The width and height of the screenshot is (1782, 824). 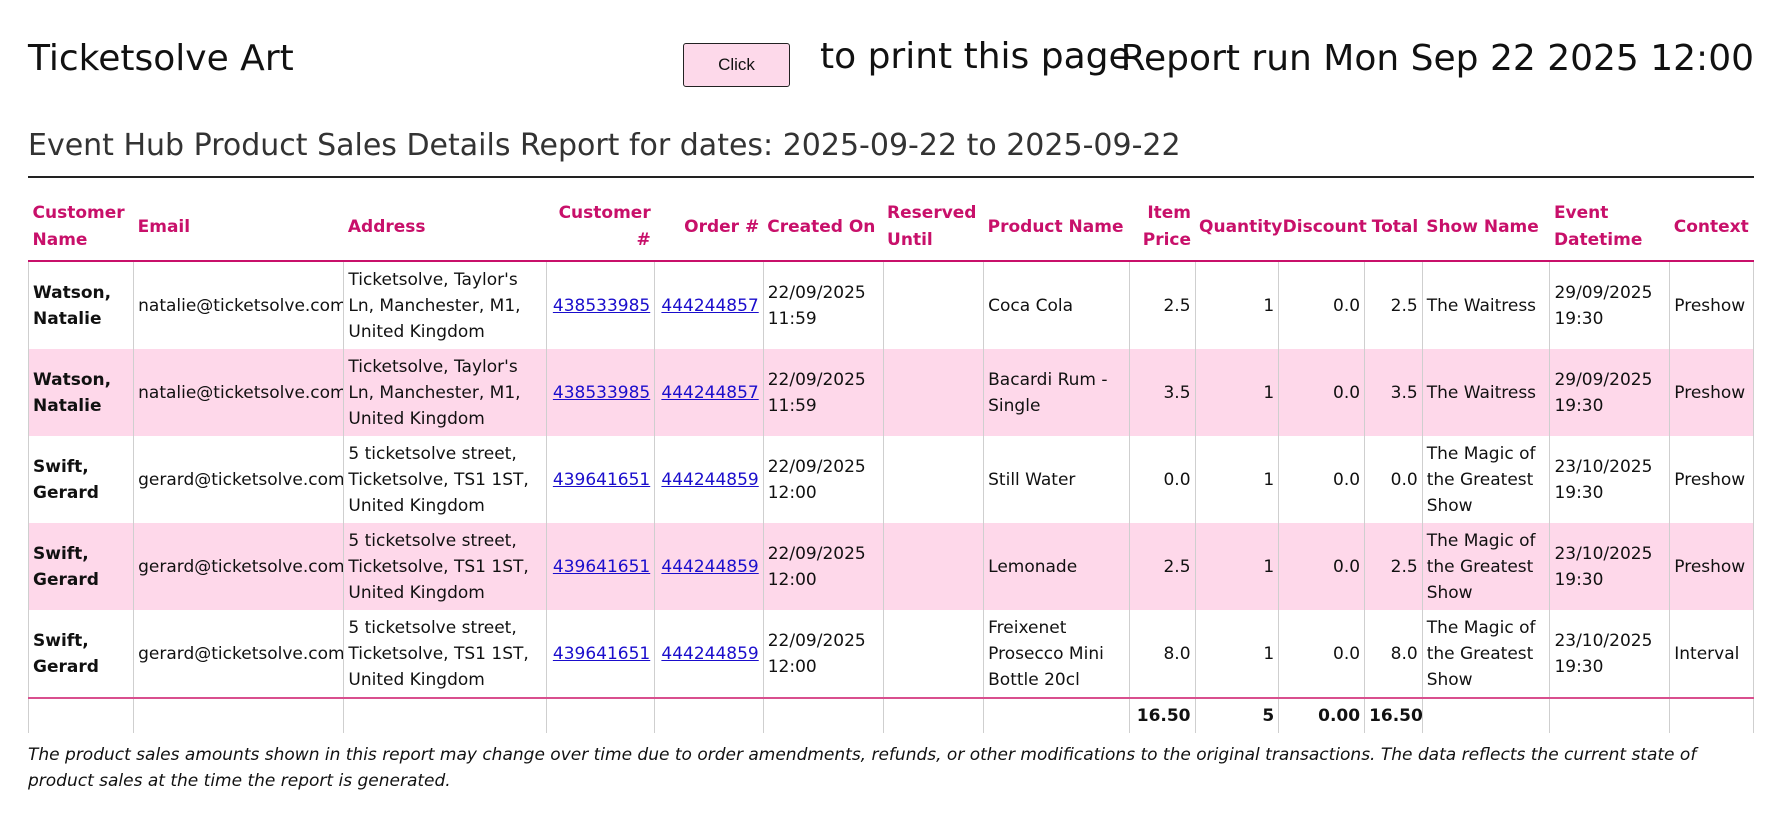 I want to click on print-button: Click, so click(x=736, y=65).